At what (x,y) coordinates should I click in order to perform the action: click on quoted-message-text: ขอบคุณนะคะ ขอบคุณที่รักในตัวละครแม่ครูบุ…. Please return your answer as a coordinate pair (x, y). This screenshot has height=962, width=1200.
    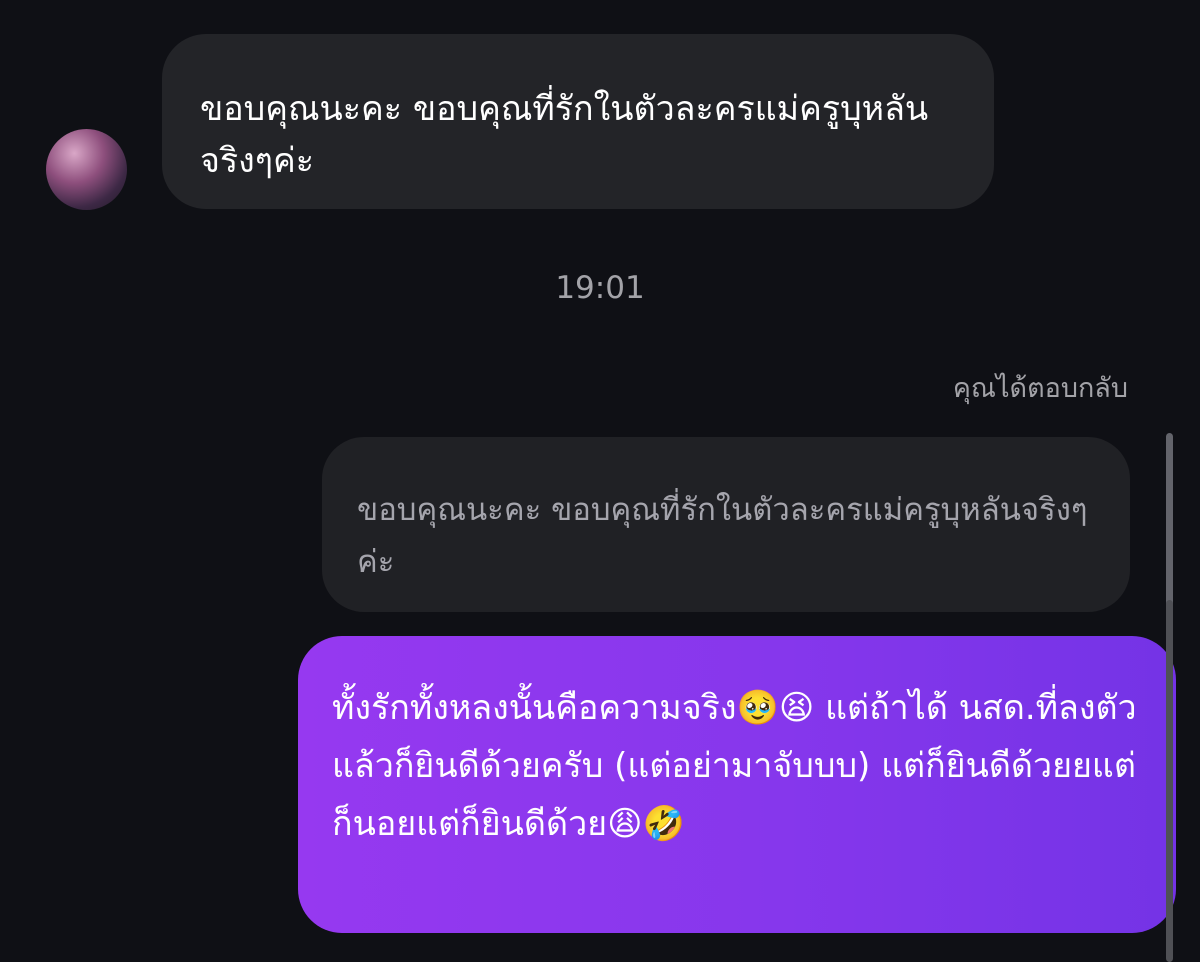
    Looking at the image, I should click on (722, 536).